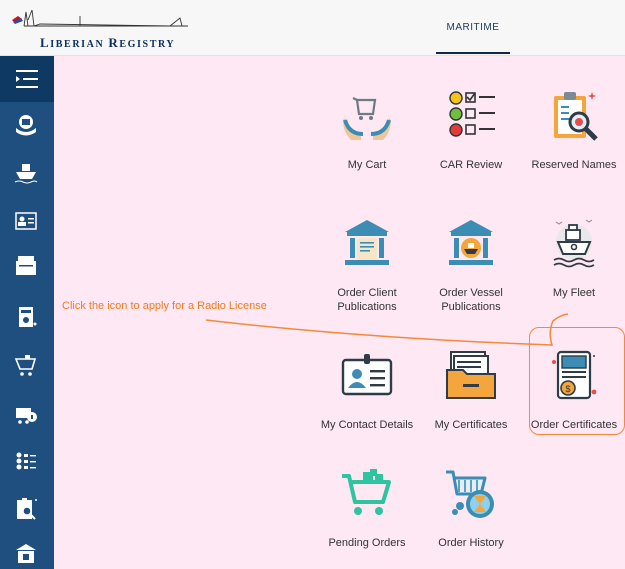  Describe the element at coordinates (367, 543) in the screenshot. I see `tile-pending-orders-label: Pending Orders` at that location.